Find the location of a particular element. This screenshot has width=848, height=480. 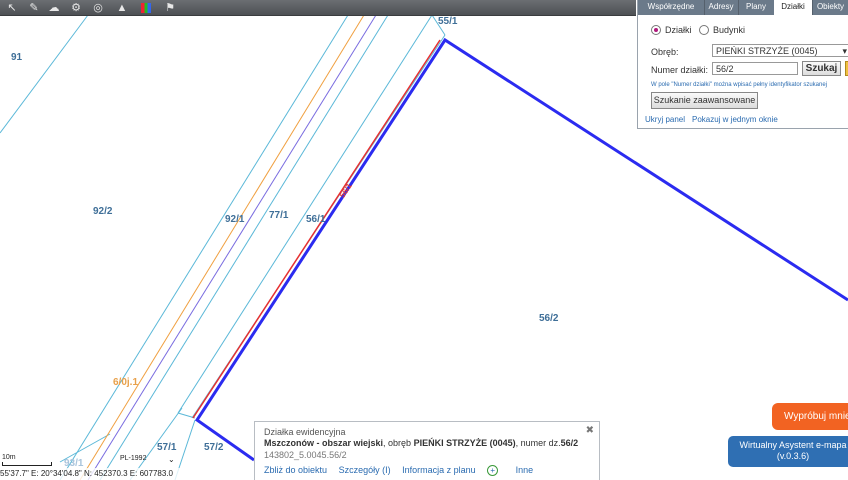

parcel-label-91: 91 is located at coordinates (17, 57).